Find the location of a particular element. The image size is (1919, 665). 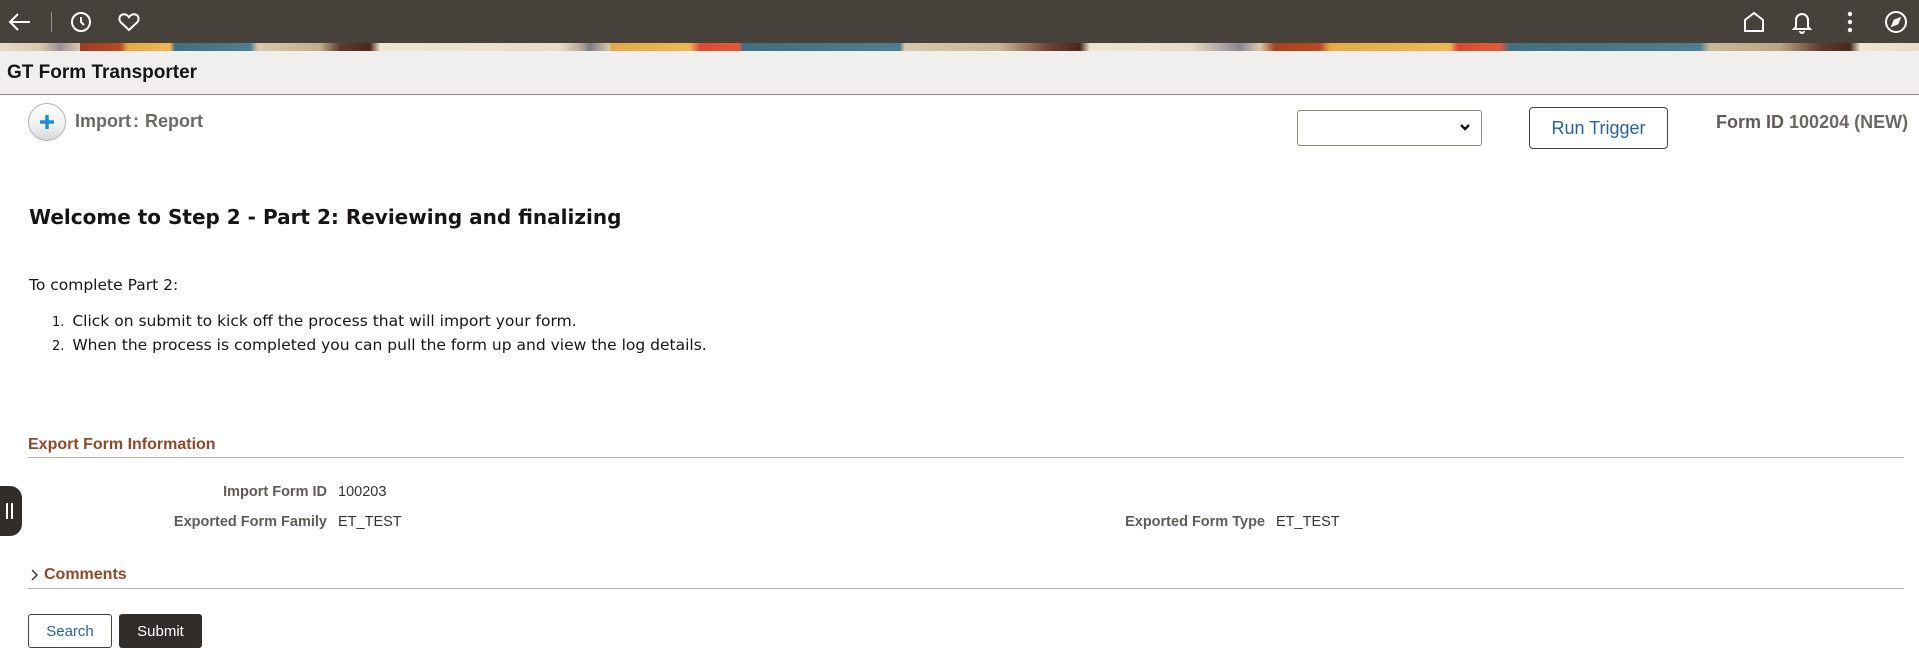

chevron-right-icon is located at coordinates (34, 575).